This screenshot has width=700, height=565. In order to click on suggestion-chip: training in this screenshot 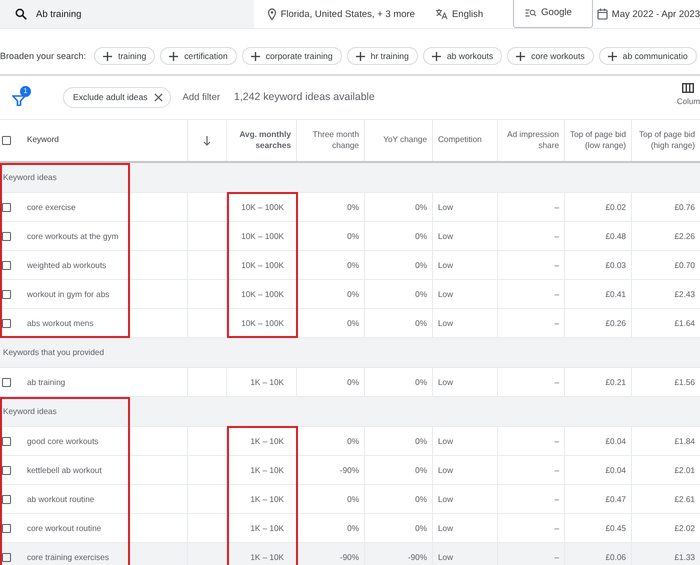, I will do `click(125, 56)`.